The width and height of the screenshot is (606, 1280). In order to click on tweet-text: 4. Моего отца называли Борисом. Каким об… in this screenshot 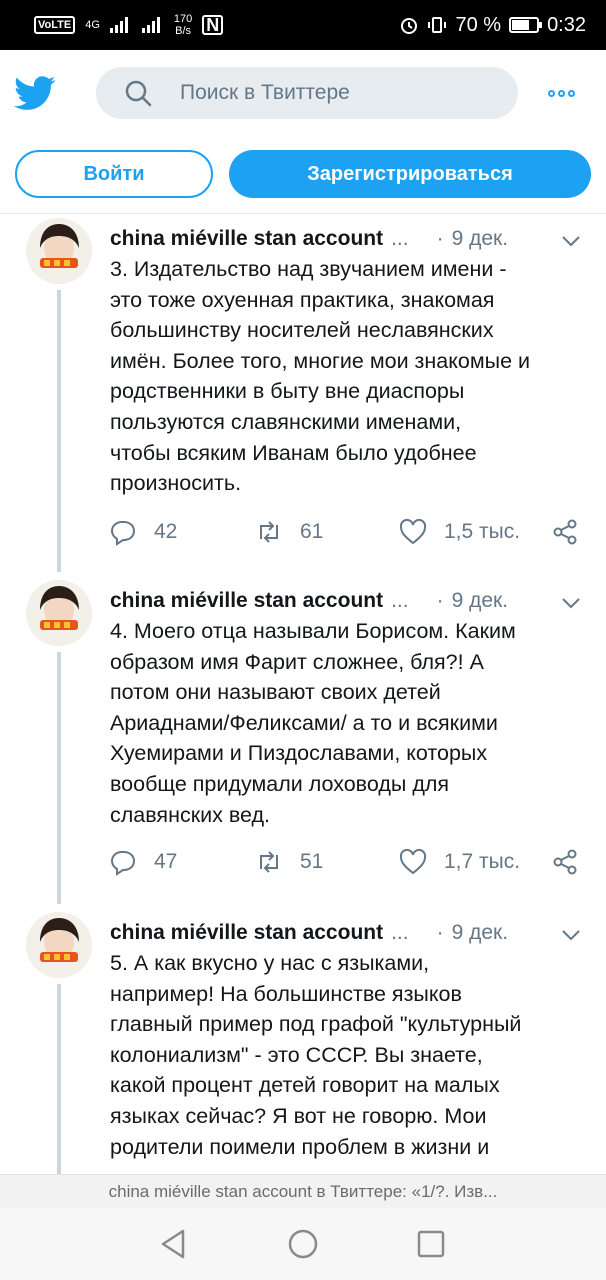, I will do `click(313, 723)`.